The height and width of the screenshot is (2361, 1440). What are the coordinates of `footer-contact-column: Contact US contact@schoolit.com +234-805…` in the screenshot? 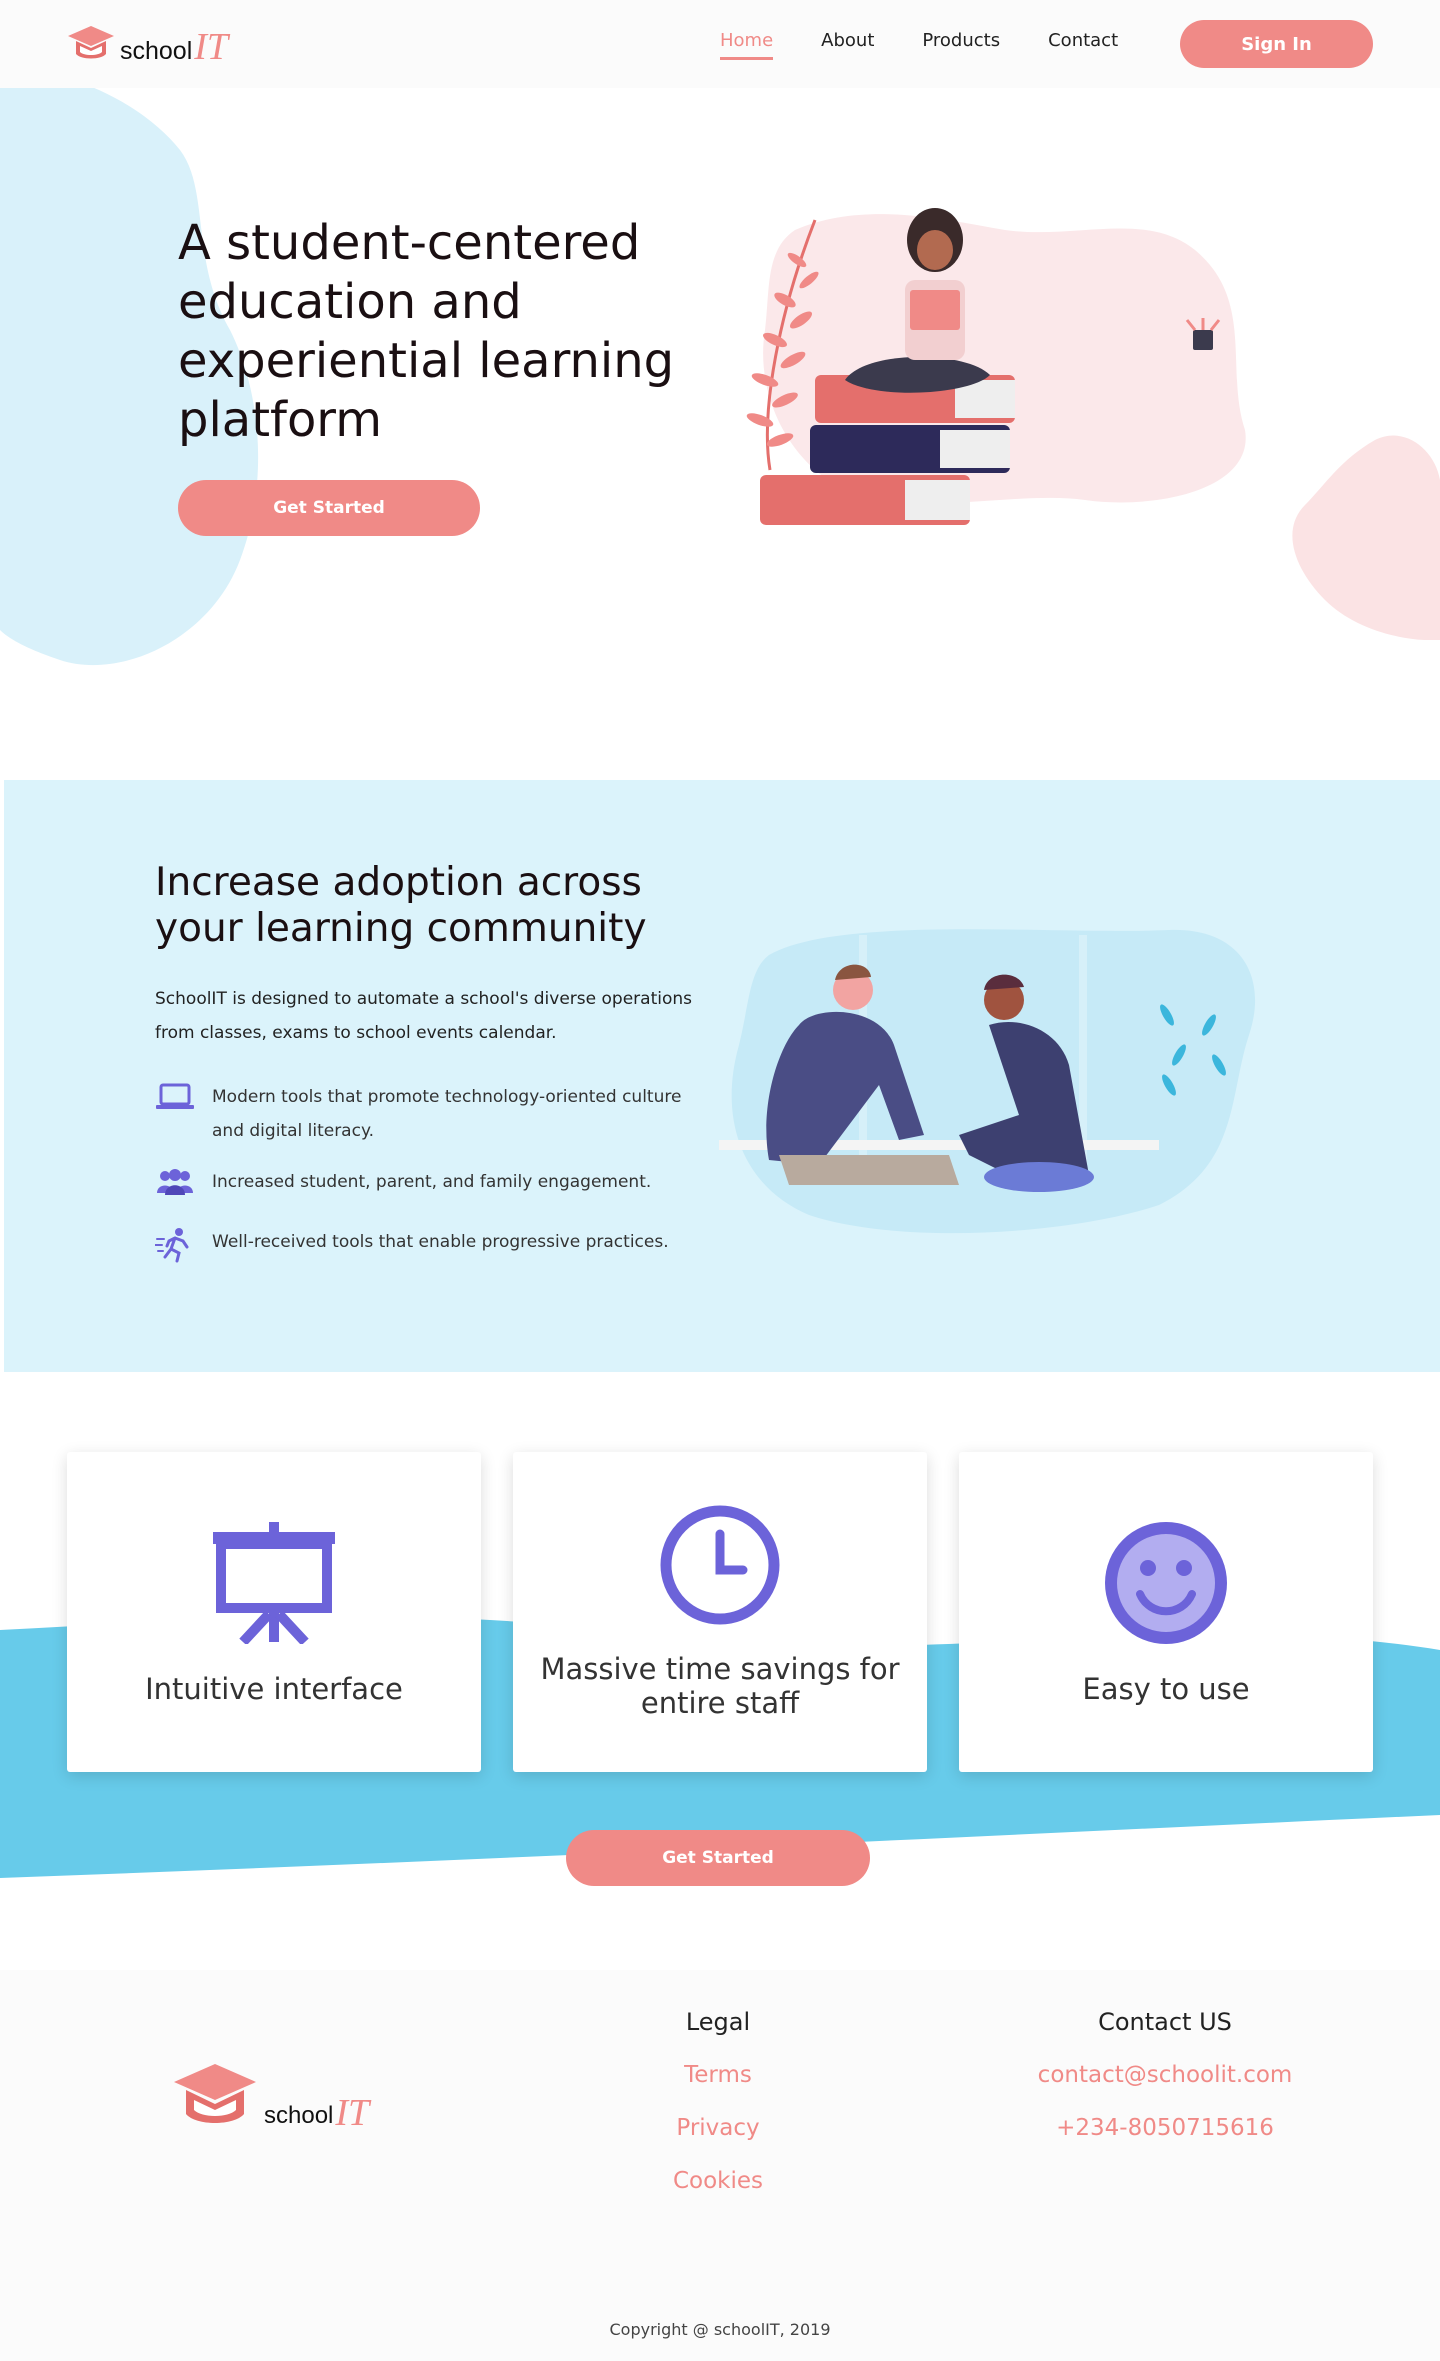 It's located at (1165, 2087).